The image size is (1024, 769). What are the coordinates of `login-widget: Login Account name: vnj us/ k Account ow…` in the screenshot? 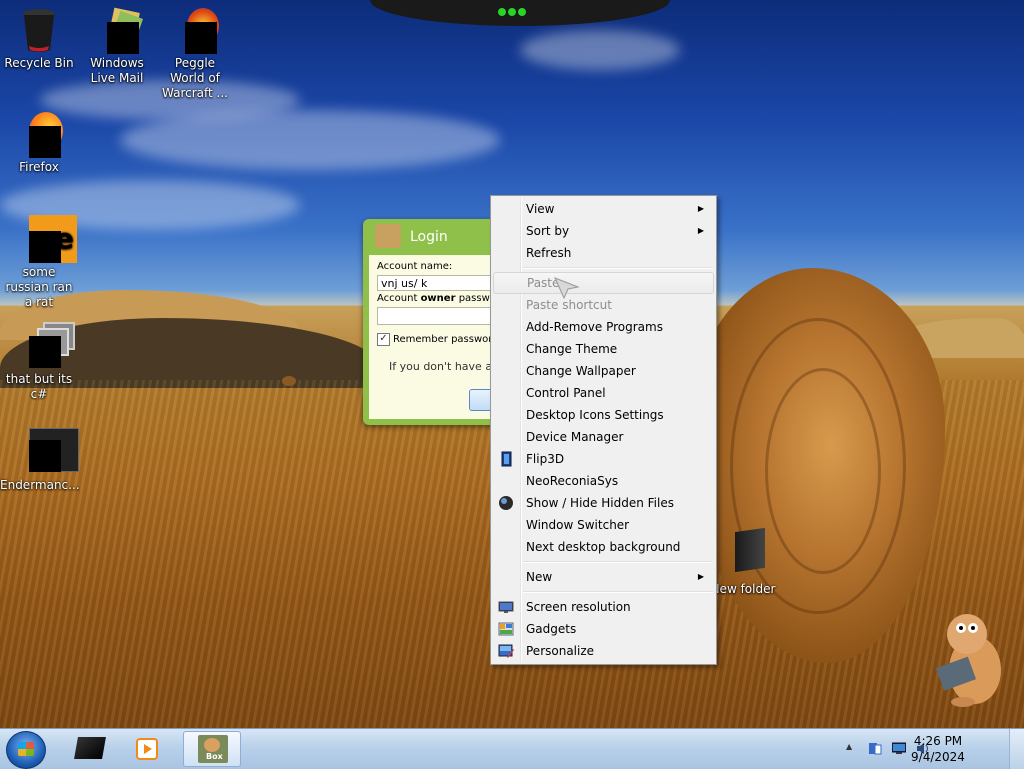 It's located at (433, 322).